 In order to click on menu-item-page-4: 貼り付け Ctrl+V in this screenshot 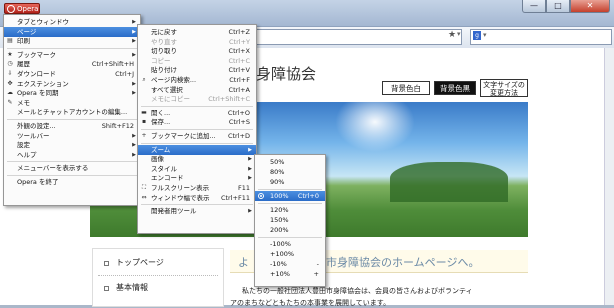, I will do `click(197, 70)`.